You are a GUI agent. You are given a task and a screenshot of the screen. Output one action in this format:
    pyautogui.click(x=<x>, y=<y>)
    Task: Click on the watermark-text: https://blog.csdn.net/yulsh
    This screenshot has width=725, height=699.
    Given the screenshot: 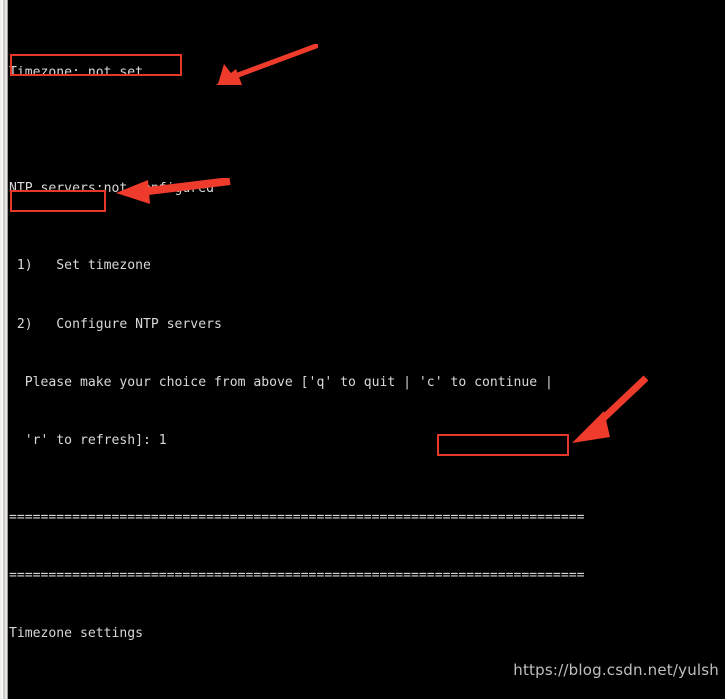 What is the action you would take?
    pyautogui.click(x=616, y=670)
    